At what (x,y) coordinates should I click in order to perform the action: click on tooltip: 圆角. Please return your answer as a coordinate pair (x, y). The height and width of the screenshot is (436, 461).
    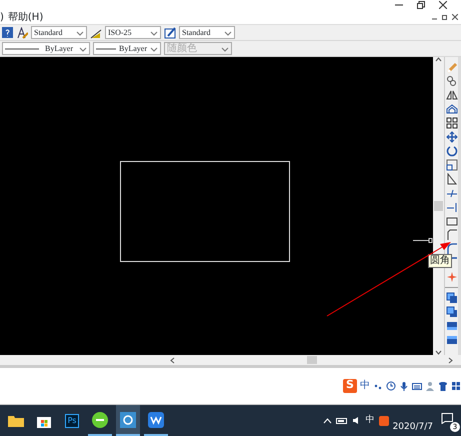
    Looking at the image, I should click on (440, 261).